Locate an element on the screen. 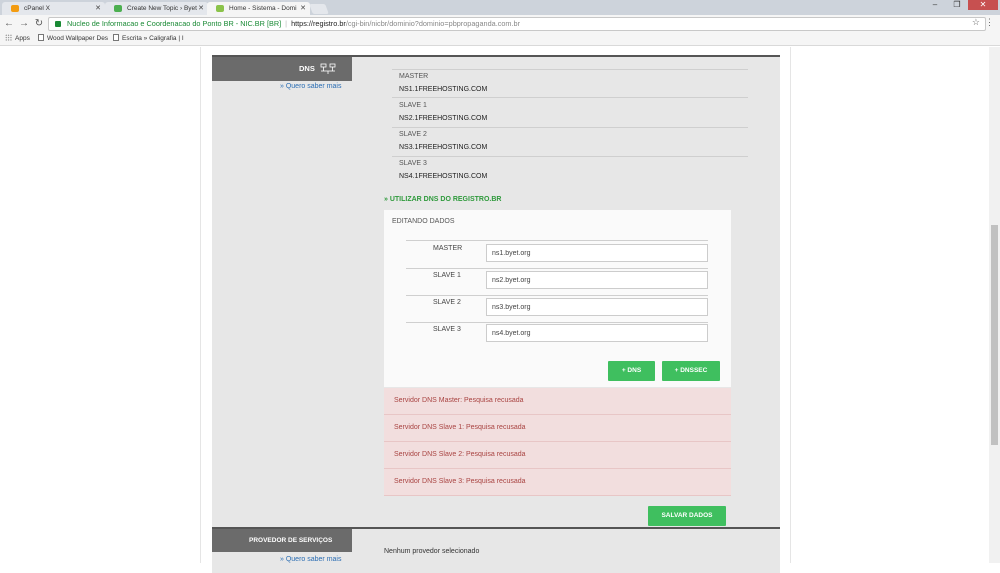  edit-label-slave3: SLAVE 3 is located at coordinates (447, 329).